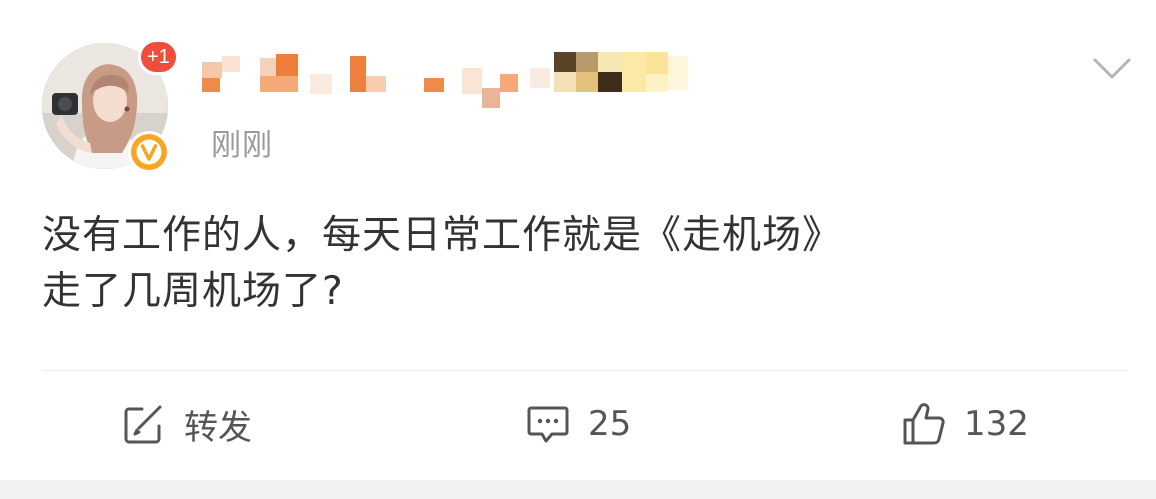 This screenshot has width=1156, height=499. I want to click on chevron-down-icon, so click(1112, 69).